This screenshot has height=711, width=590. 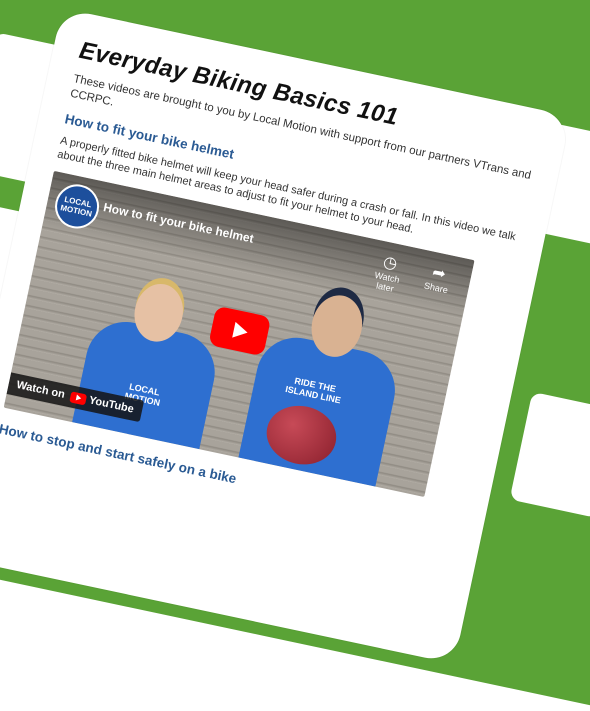 I want to click on watch-later-label: Watch later, so click(x=387, y=281).